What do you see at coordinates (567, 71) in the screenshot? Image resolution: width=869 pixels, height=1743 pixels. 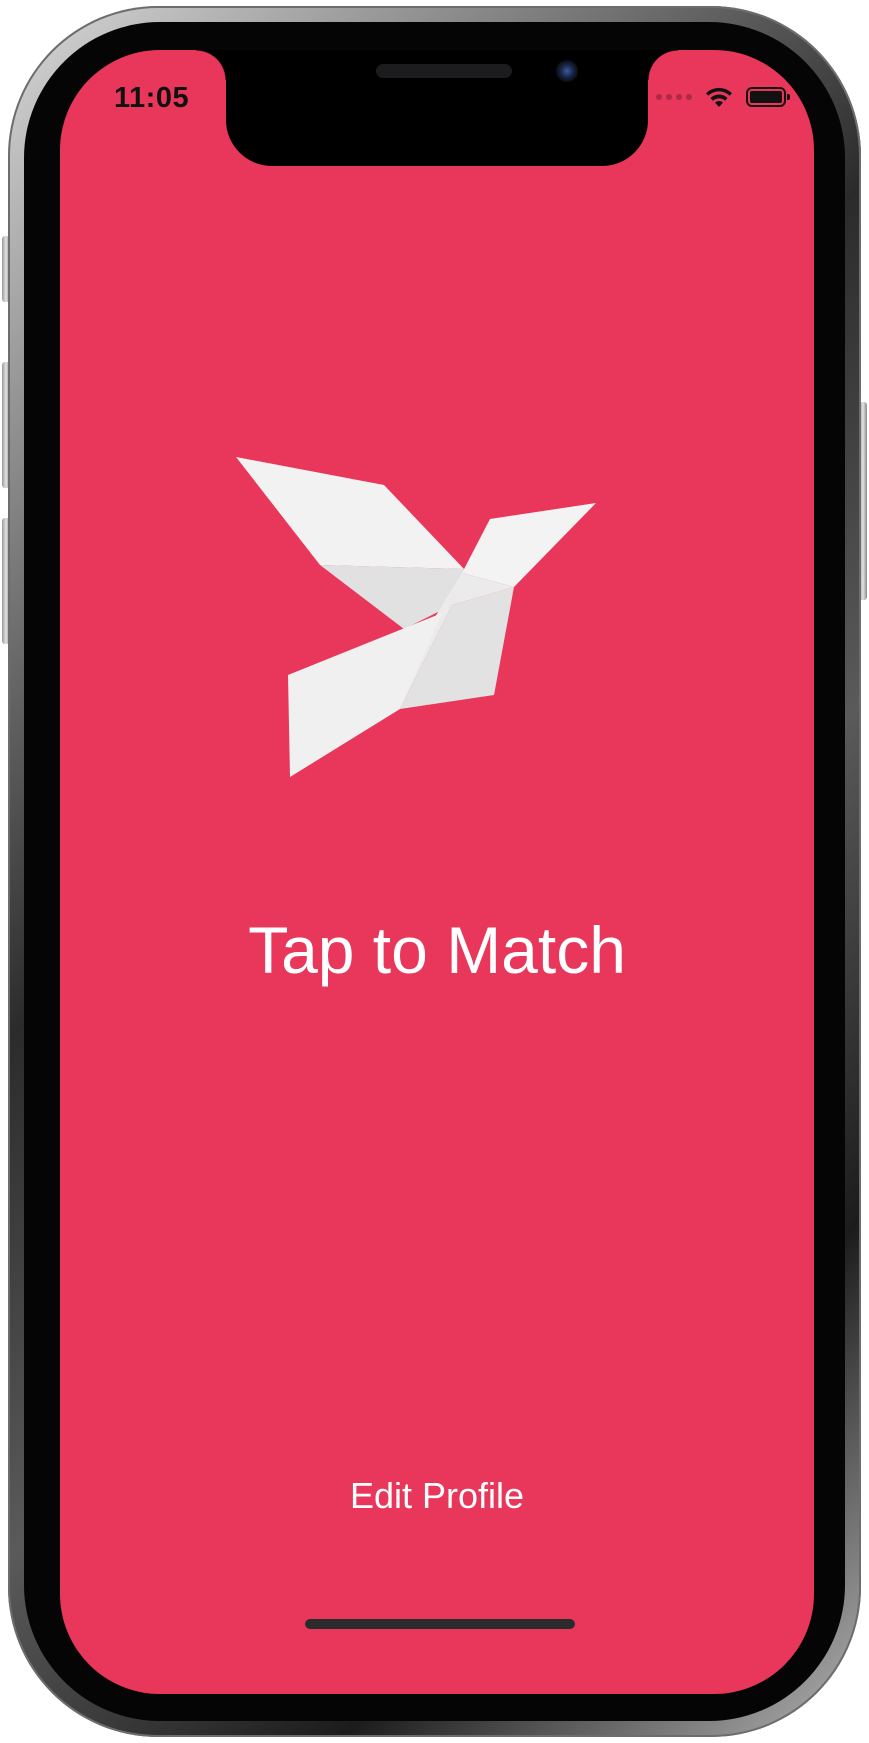 I see `front-camera-icon` at bounding box center [567, 71].